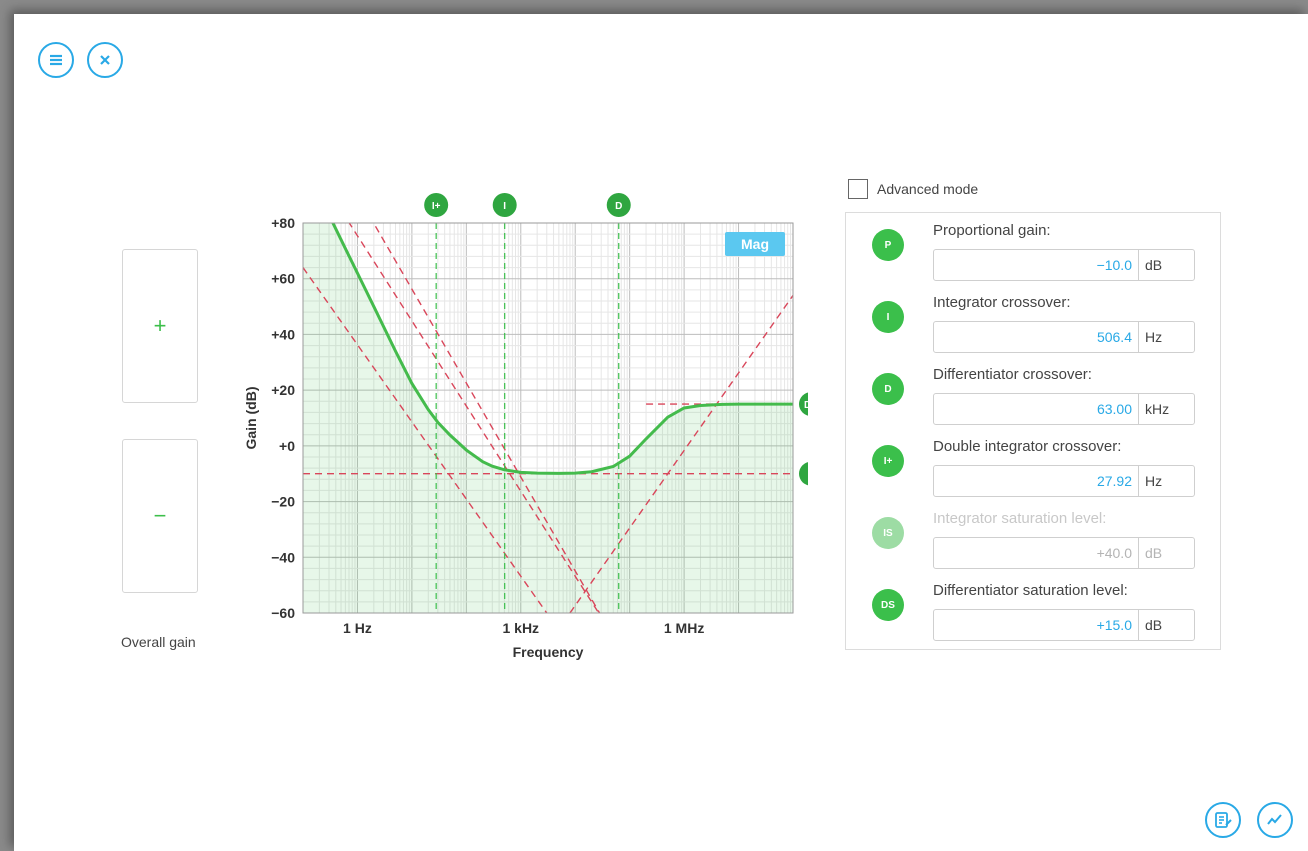 This screenshot has height=851, width=1308. I want to click on field-value: +40.0, so click(1114, 553).